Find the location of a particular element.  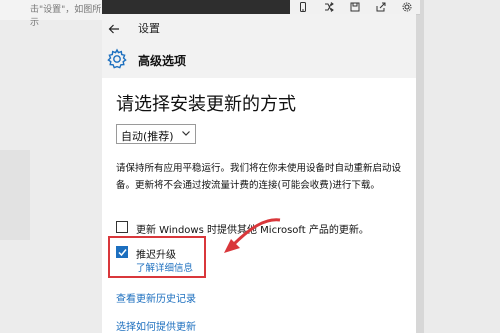

shuffle-icon is located at coordinates (329, 7).